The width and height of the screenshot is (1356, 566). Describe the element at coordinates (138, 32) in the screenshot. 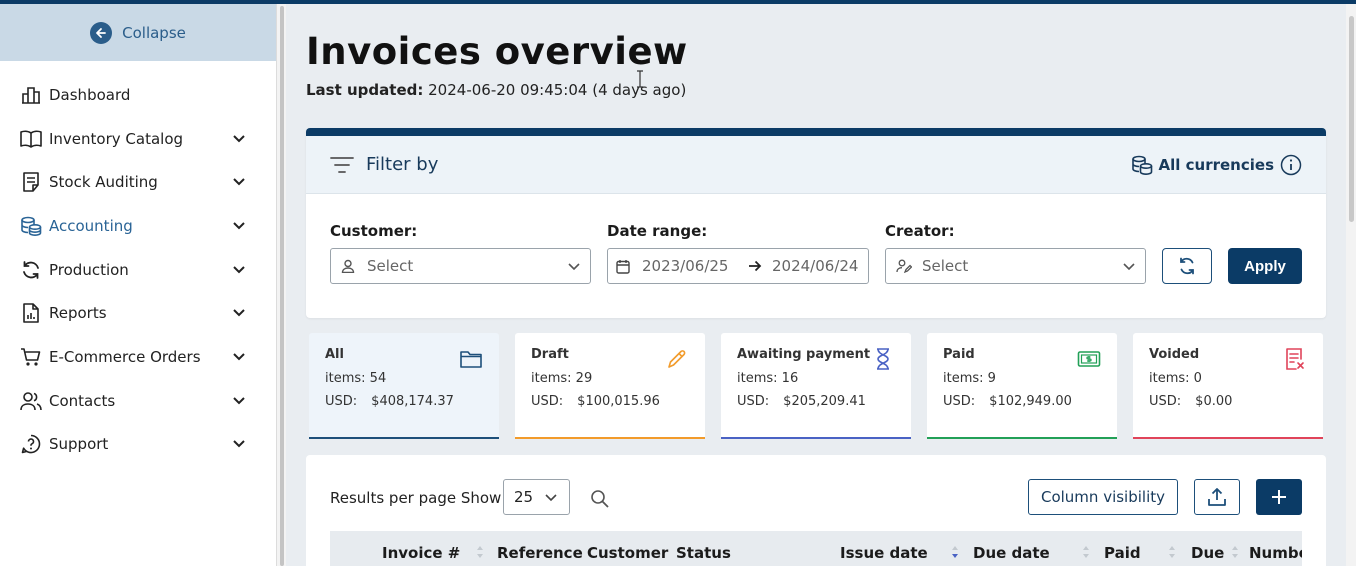

I see `collapse-button: Collapse` at that location.